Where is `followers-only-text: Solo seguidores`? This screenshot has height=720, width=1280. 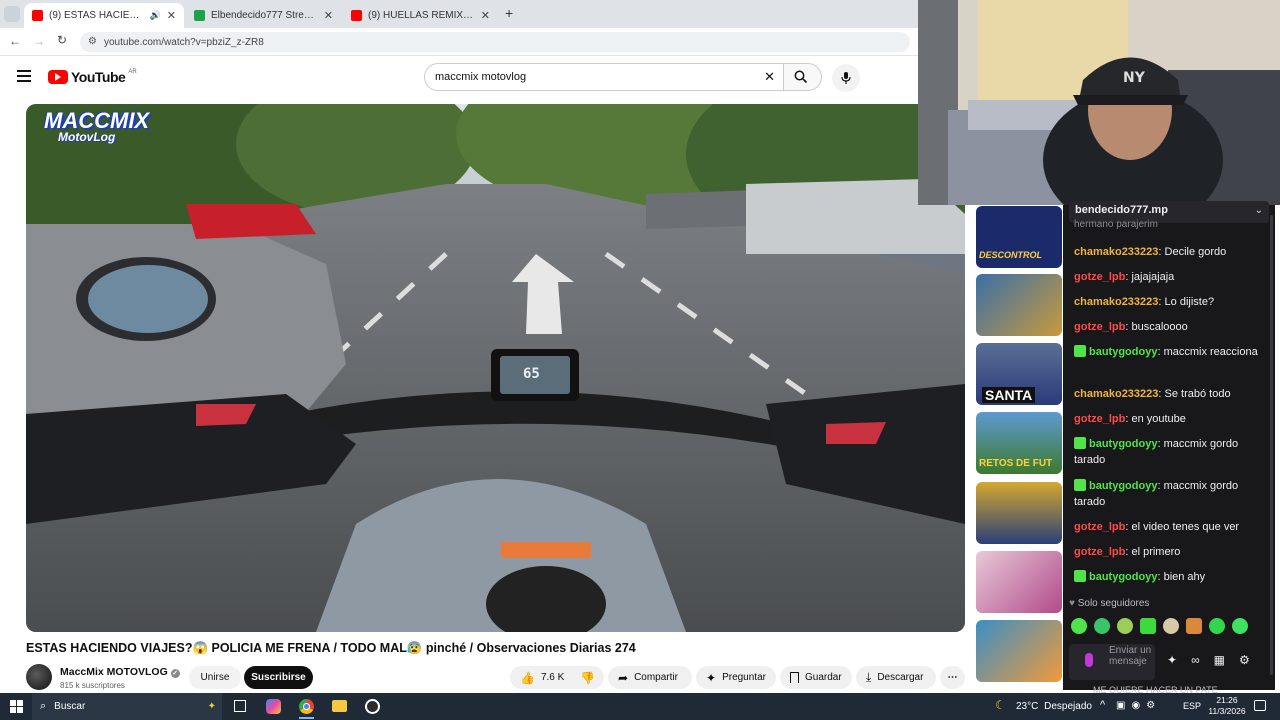 followers-only-text: Solo seguidores is located at coordinates (1113, 603).